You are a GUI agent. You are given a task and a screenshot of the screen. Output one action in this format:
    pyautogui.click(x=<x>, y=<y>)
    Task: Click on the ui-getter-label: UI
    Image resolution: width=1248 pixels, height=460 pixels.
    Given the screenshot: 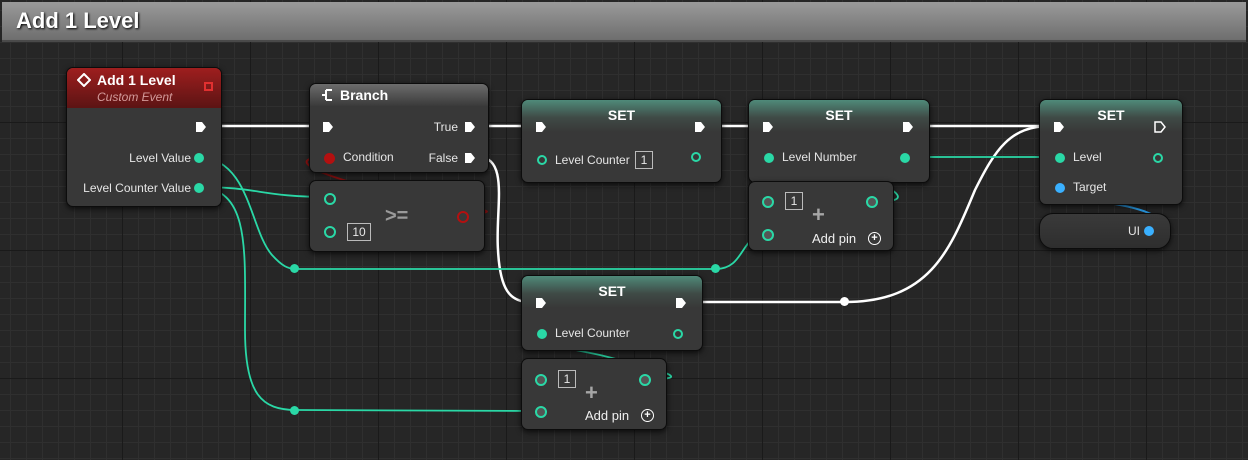 What is the action you would take?
    pyautogui.click(x=1134, y=231)
    